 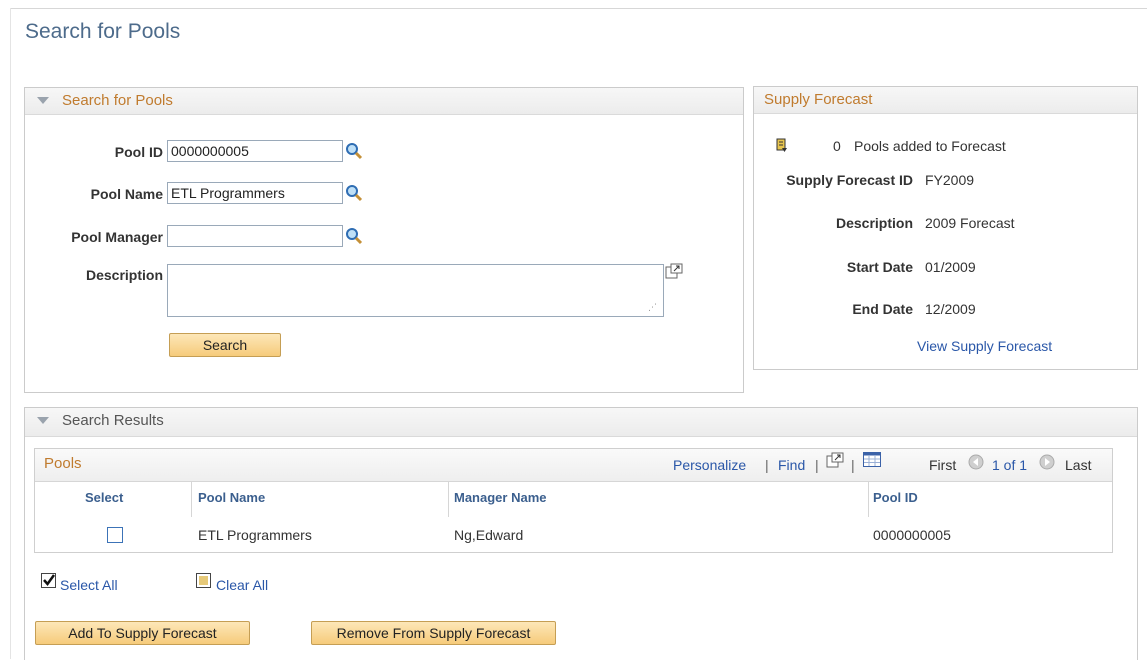 I want to click on clear-all-link: Clear All, so click(x=242, y=585).